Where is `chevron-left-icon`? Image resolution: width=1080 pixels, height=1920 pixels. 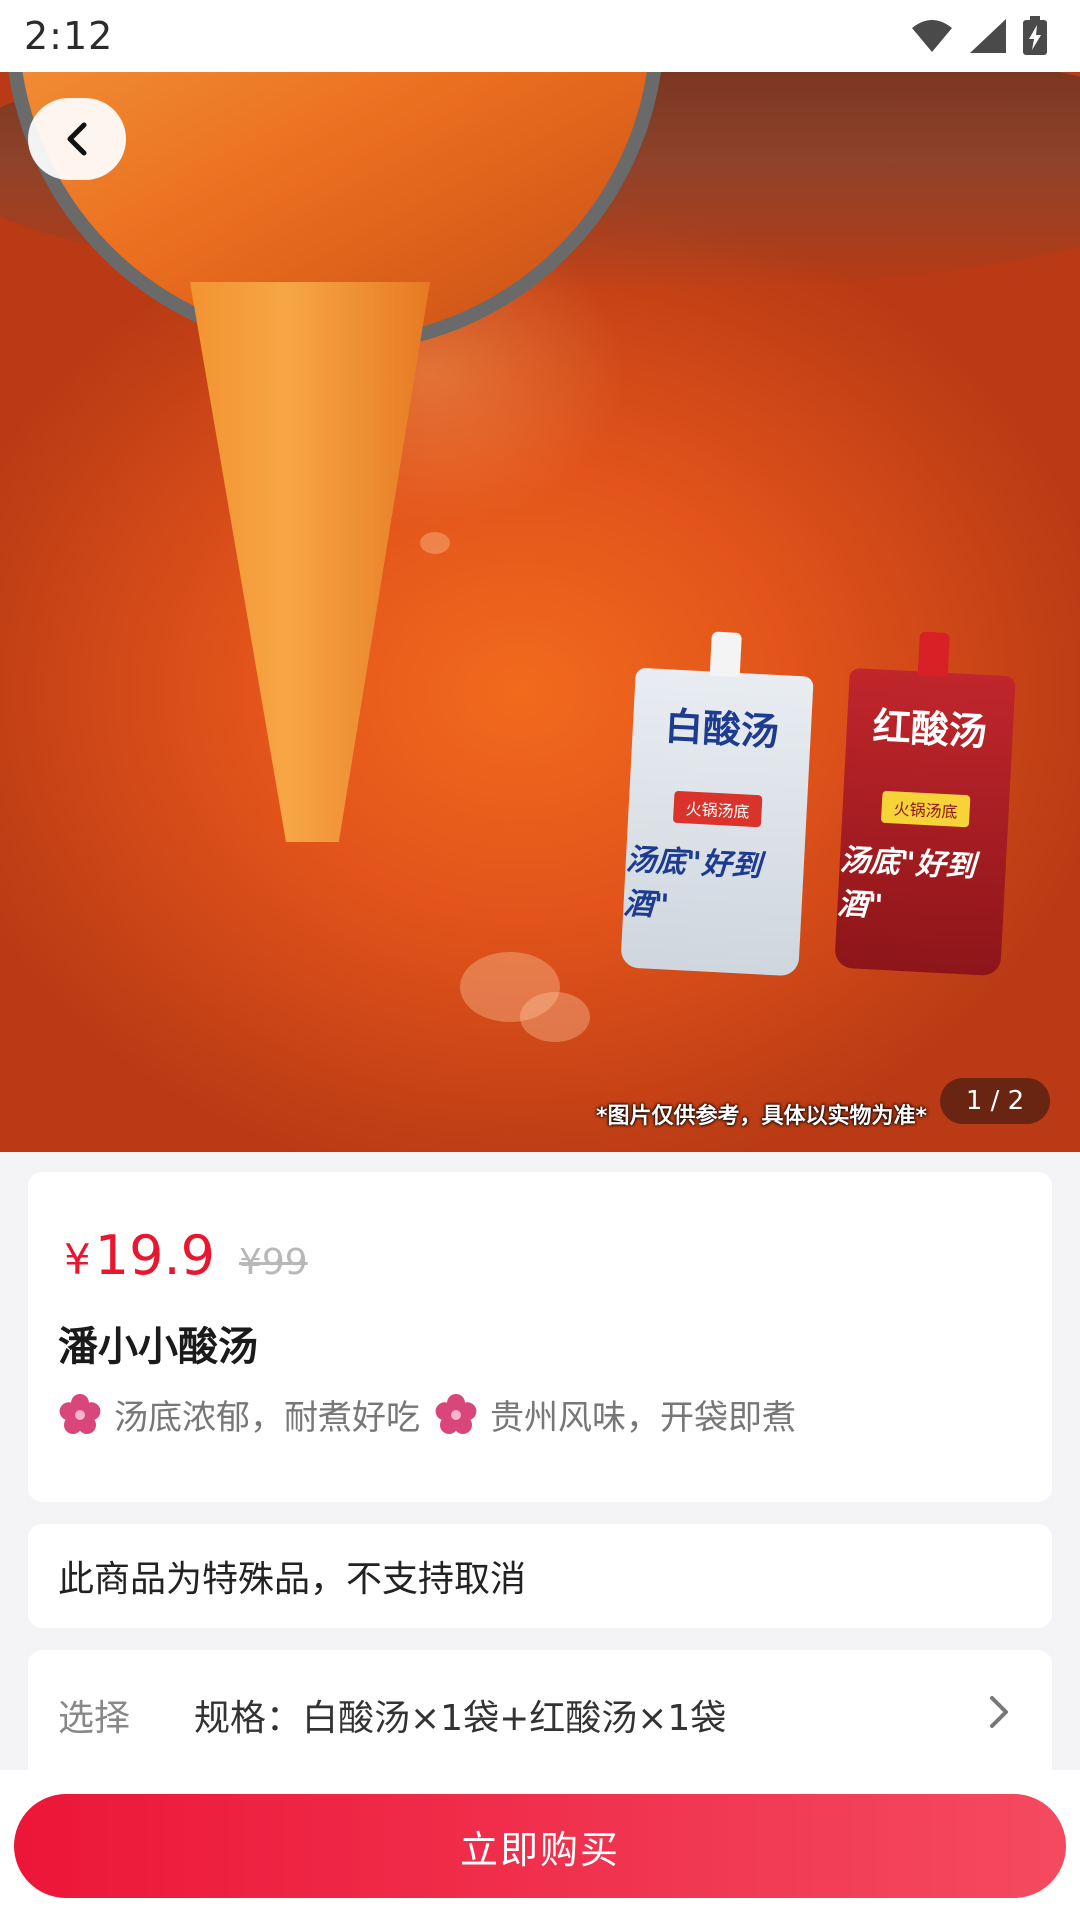
chevron-left-icon is located at coordinates (77, 139).